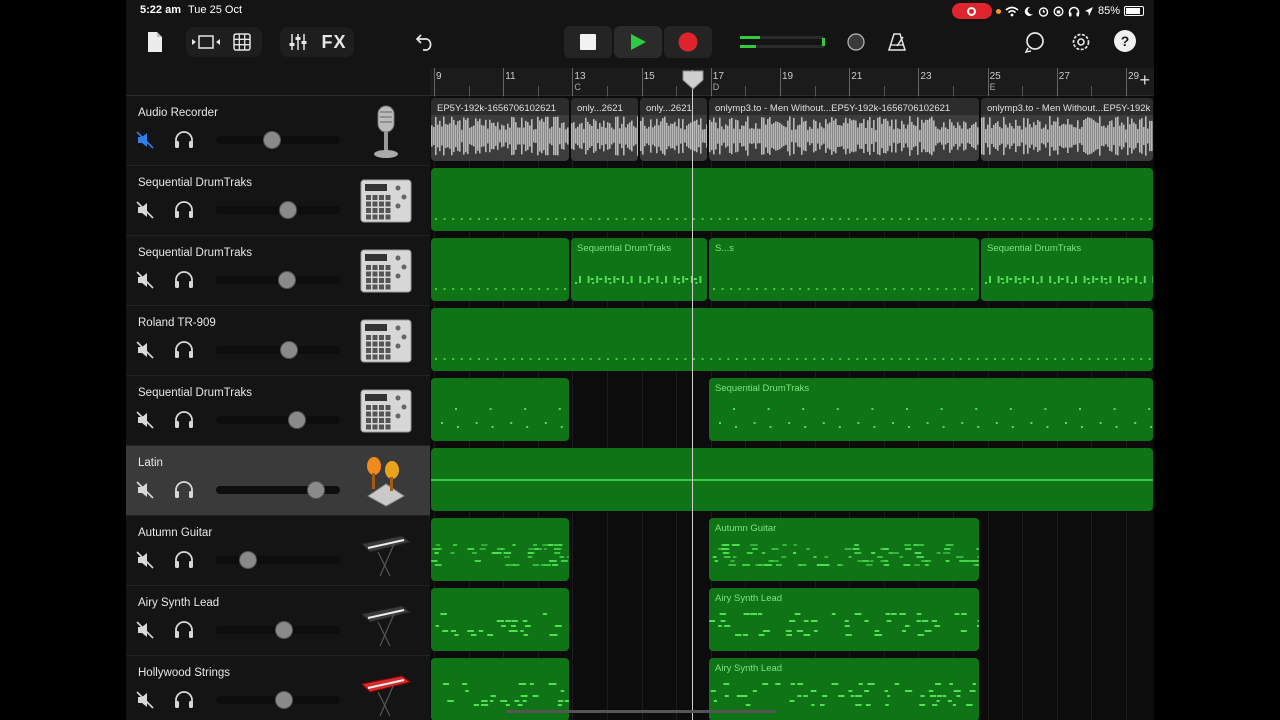 Image resolution: width=1280 pixels, height=720 pixels. I want to click on drum-machine-icon, so click(386, 272).